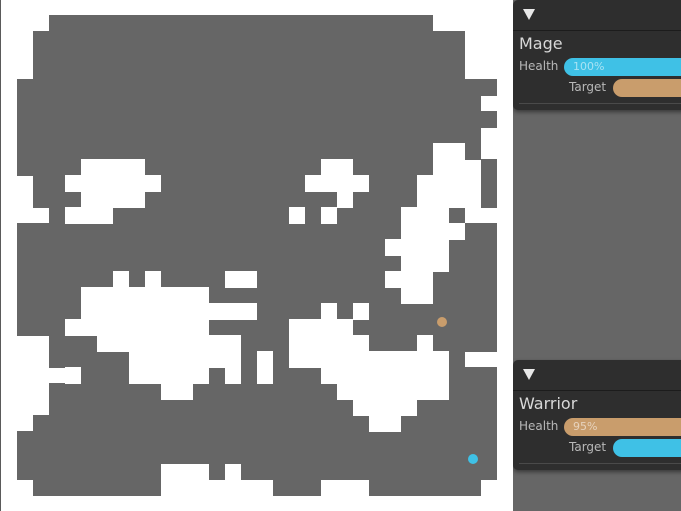 This screenshot has height=511, width=681. What do you see at coordinates (597, 55) in the screenshot?
I see `unit-panel-mage: Mage Health 100% Target` at bounding box center [597, 55].